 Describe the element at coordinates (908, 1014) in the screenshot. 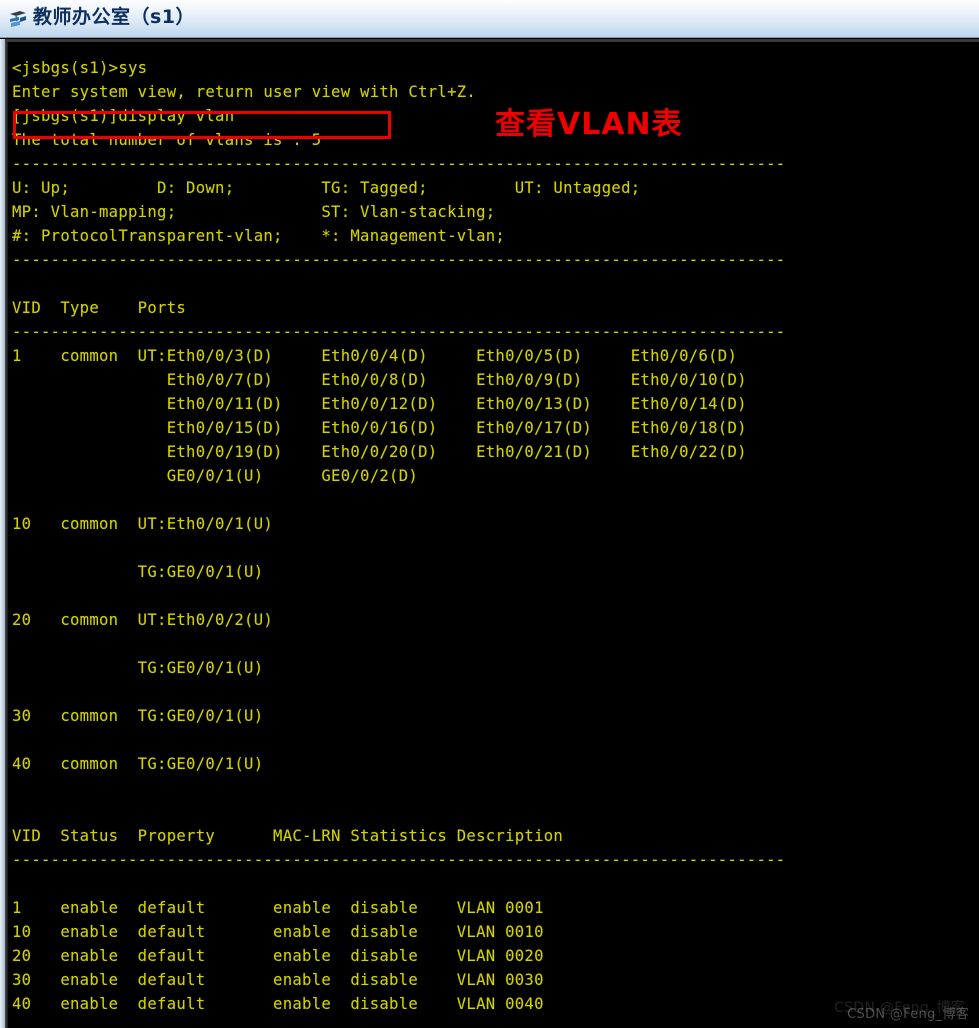

I see `watermark: CSDN @Feng_博客` at that location.